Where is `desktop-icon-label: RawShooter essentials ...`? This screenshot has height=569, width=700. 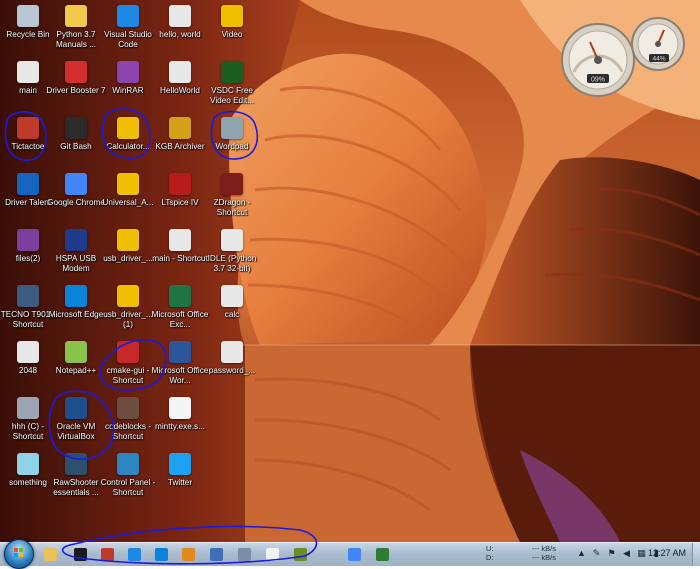 desktop-icon-label: RawShooter essentials ... is located at coordinates (76, 487).